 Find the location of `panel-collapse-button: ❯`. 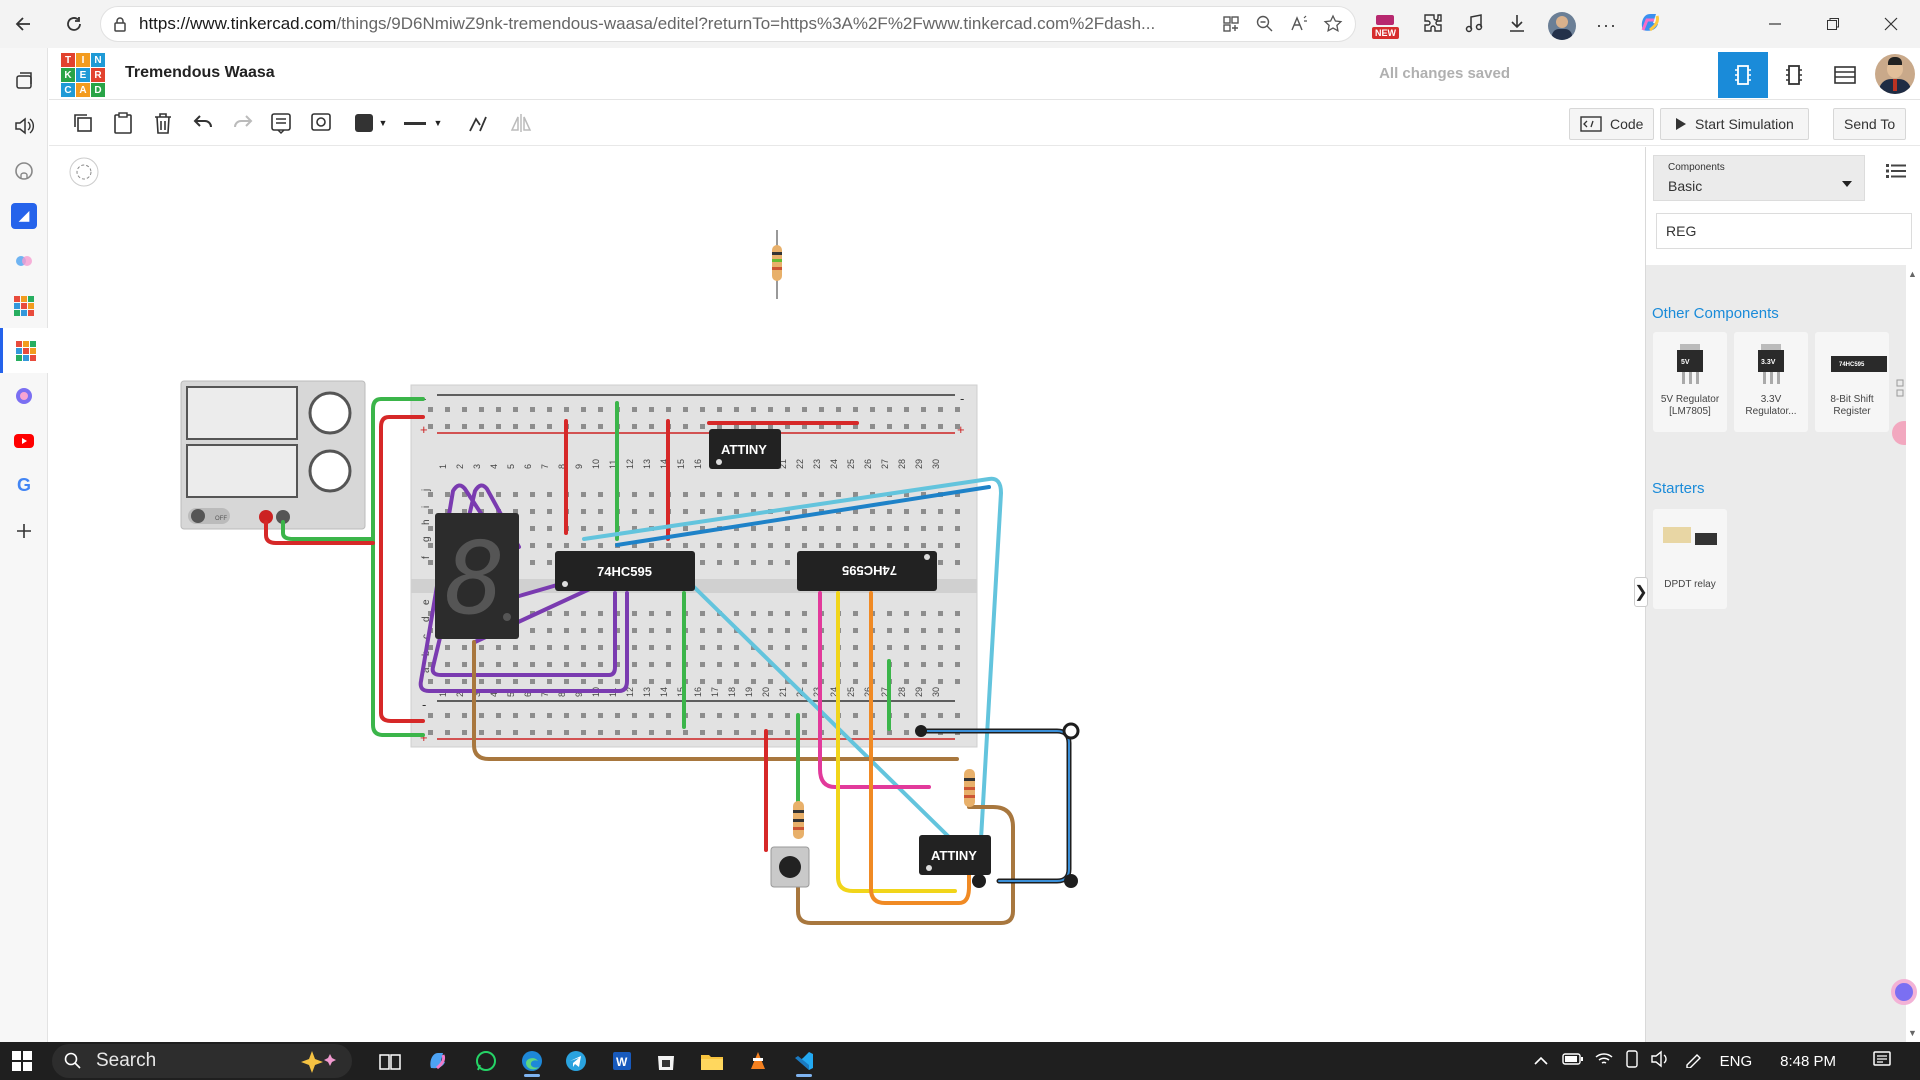

panel-collapse-button: ❯ is located at coordinates (1641, 592).